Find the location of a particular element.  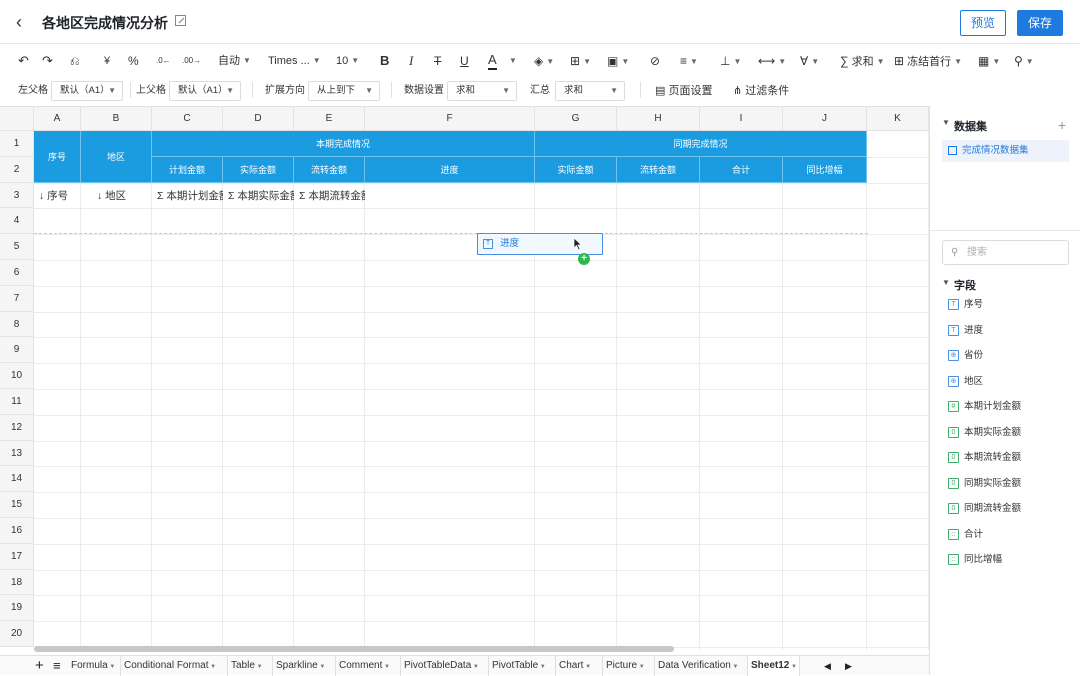

column-header: F is located at coordinates (450, 119).